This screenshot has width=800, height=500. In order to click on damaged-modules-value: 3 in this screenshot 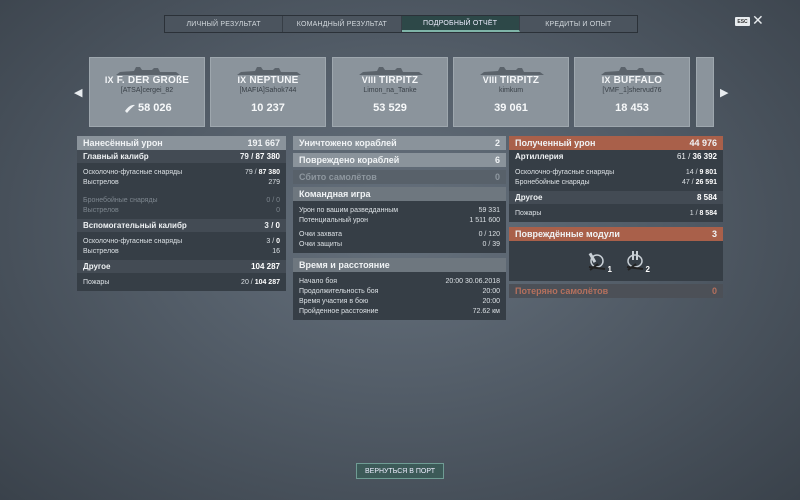, I will do `click(714, 234)`.